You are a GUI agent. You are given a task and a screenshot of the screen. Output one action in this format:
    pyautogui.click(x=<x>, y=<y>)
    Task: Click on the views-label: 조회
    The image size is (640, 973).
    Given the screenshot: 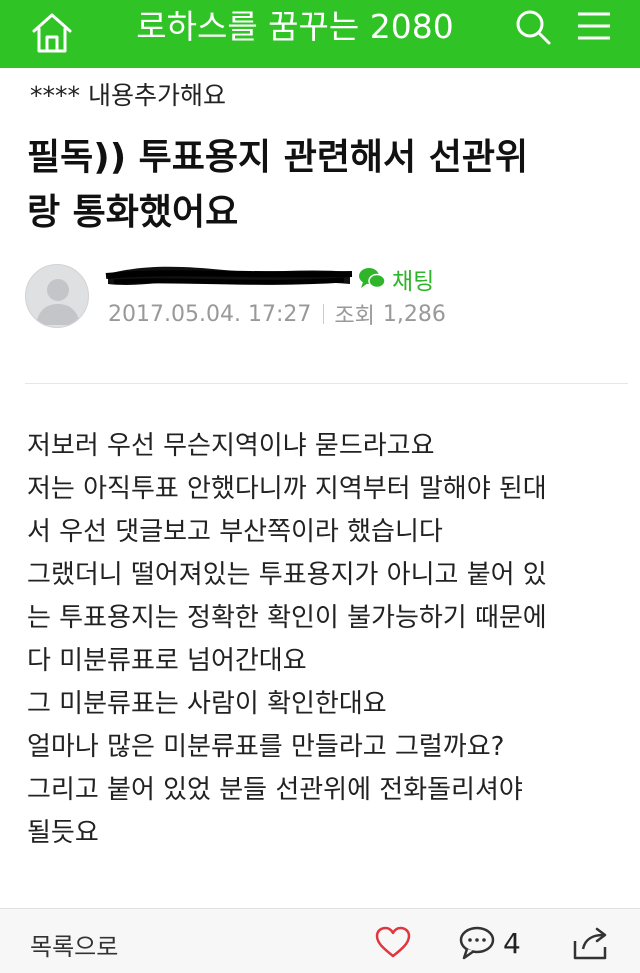 What is the action you would take?
    pyautogui.click(x=354, y=316)
    